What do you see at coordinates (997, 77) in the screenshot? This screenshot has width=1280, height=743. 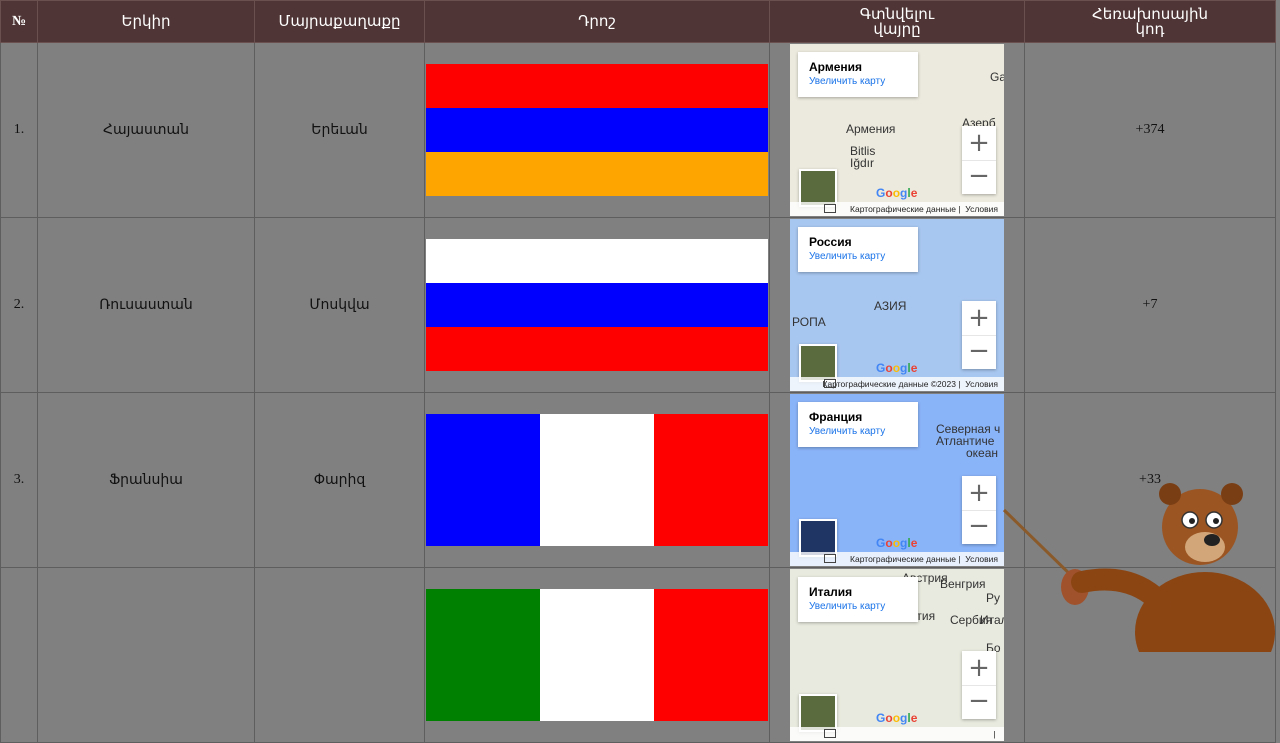 I see `map-place-label: Gai` at bounding box center [997, 77].